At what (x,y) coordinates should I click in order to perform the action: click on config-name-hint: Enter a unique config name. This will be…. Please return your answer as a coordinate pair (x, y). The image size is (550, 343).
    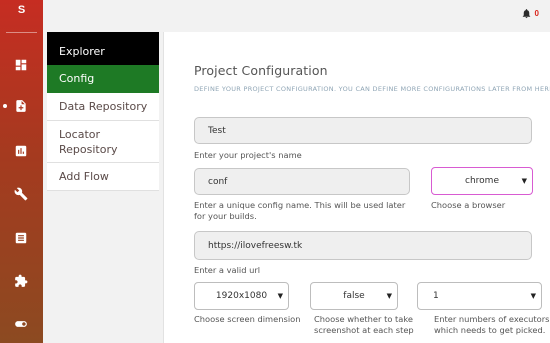
    Looking at the image, I should click on (300, 210).